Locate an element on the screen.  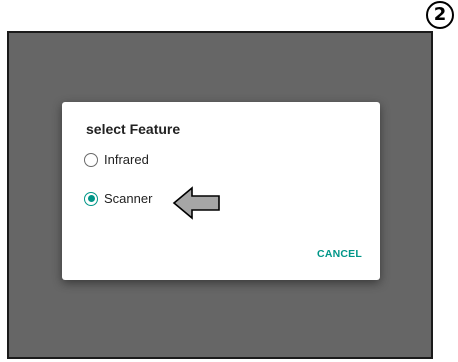
option-label-scanner: Scanner is located at coordinates (128, 198).